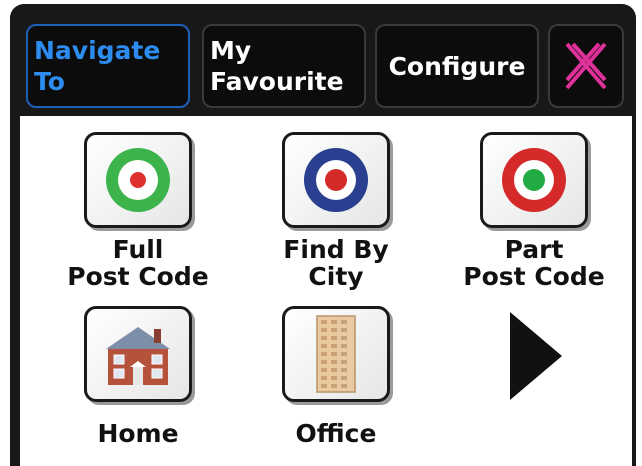 The image size is (642, 466). I want to click on full-post-code-icon-frame, so click(138, 180).